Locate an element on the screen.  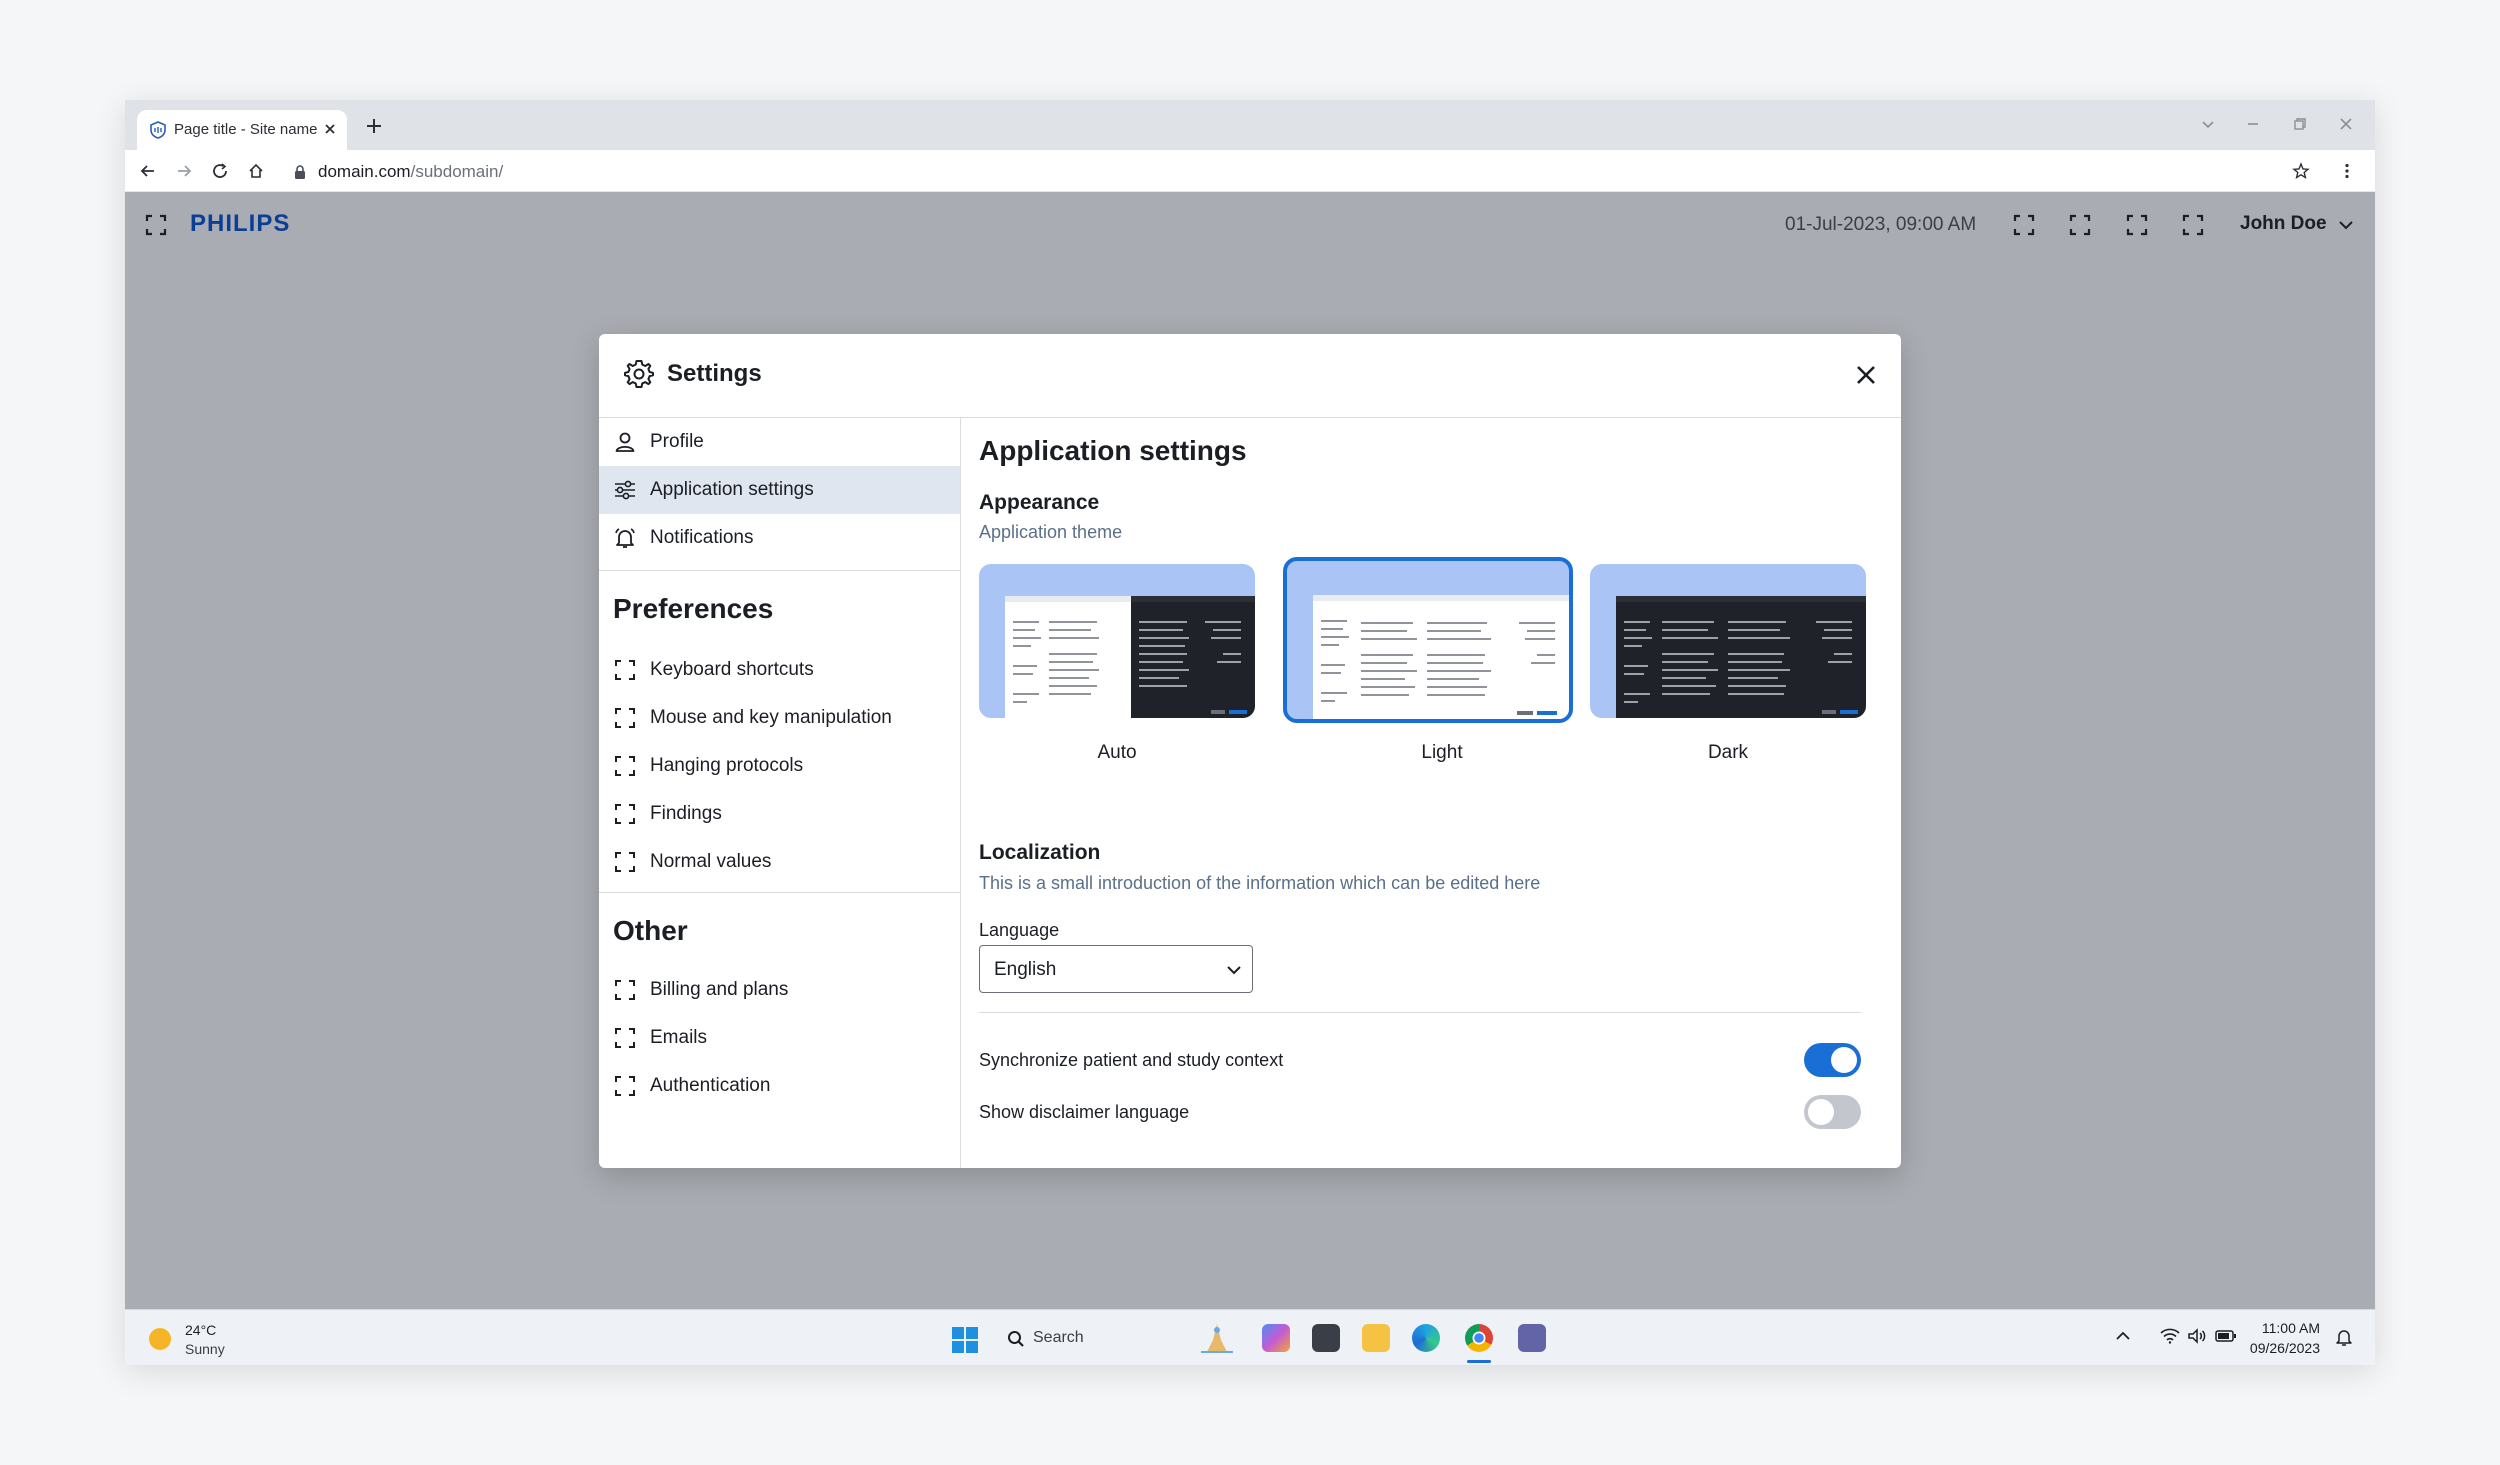
address-bar: domain.com/subdomain/ is located at coordinates (410, 172).